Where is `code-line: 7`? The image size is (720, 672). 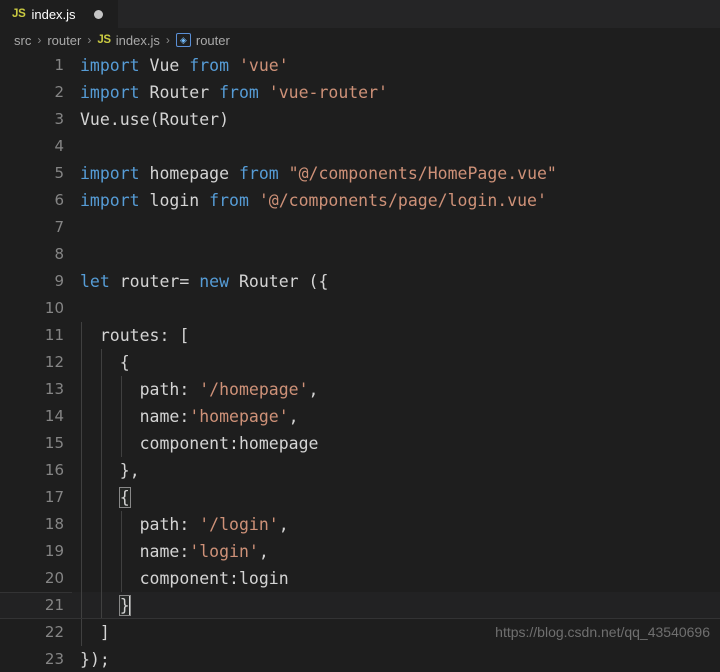 code-line: 7 is located at coordinates (360, 227).